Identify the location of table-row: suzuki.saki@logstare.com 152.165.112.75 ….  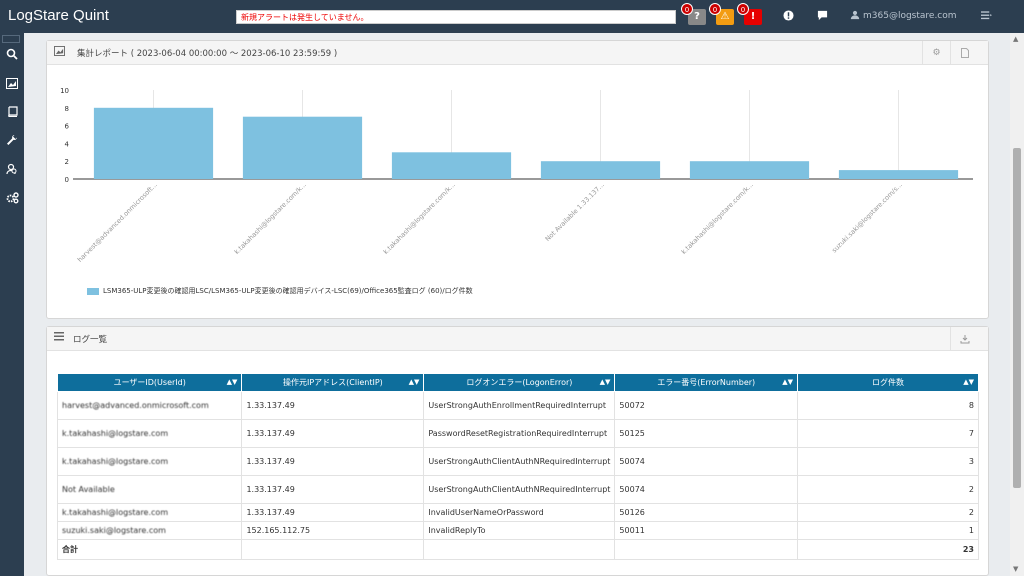
(517, 530).